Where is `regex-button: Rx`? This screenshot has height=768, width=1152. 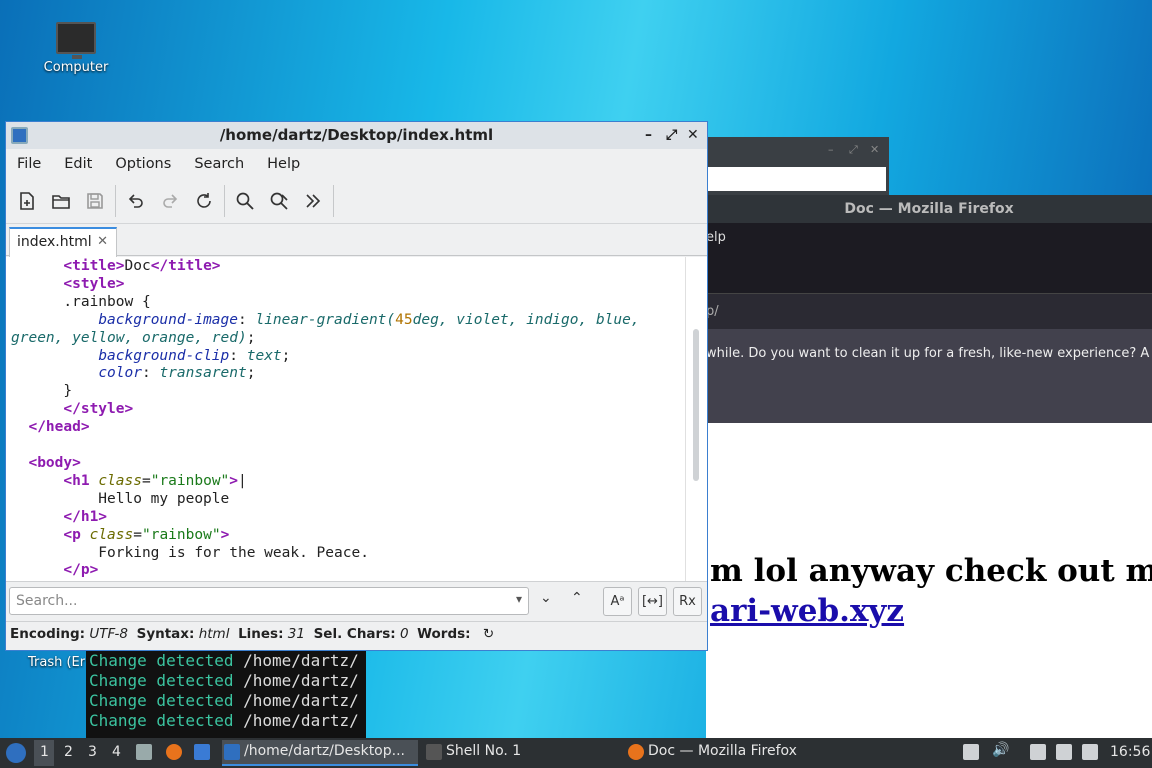 regex-button: Rx is located at coordinates (687, 601).